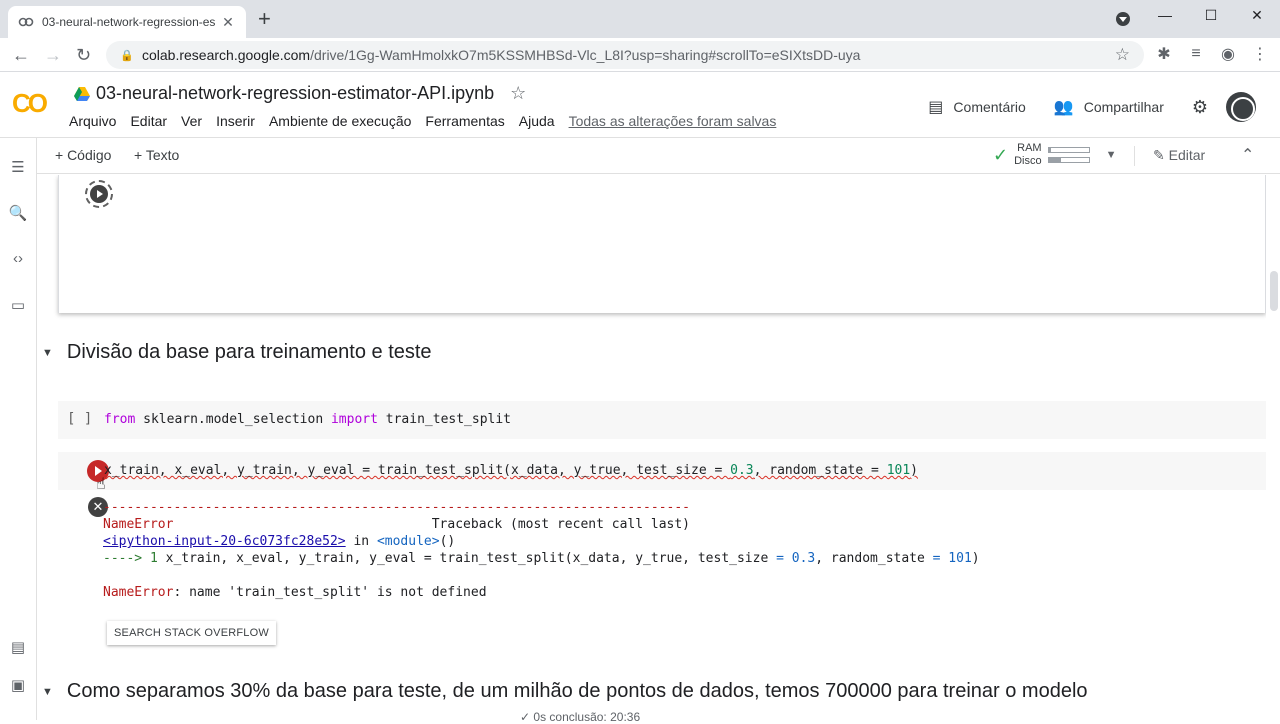 The image size is (1280, 724). Describe the element at coordinates (21, 55) in the screenshot. I see `back-arrow-icon: ←` at that location.